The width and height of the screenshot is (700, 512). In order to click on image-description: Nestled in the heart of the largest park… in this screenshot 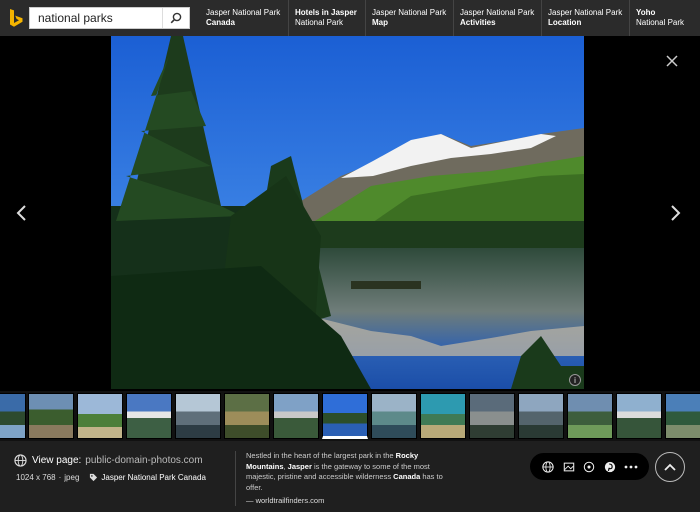, I will do `click(351, 472)`.